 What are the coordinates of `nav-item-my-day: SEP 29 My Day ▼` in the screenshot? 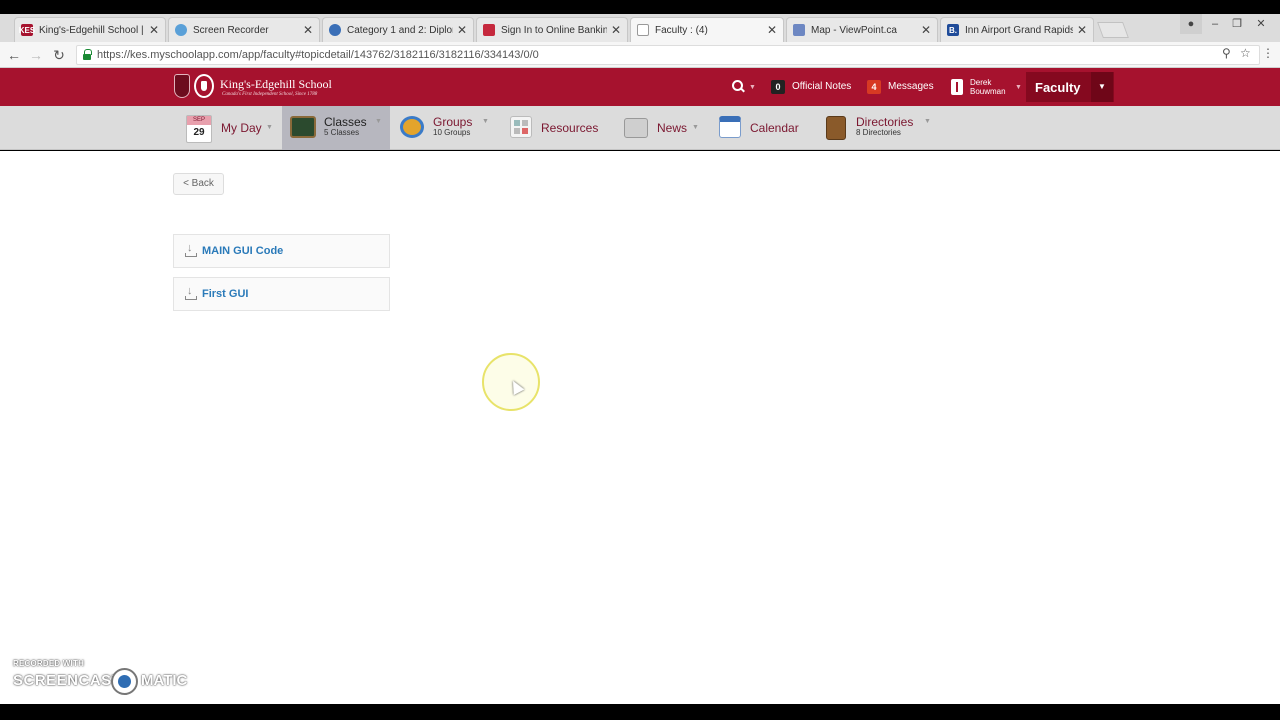 It's located at (230, 128).